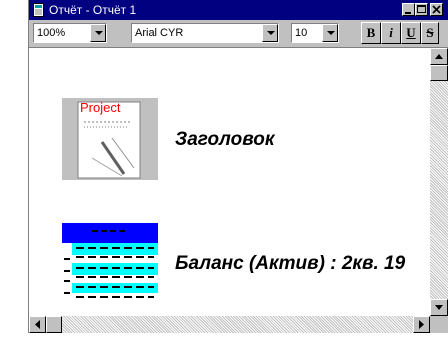  What do you see at coordinates (391, 33) in the screenshot?
I see `italic-button: i` at bounding box center [391, 33].